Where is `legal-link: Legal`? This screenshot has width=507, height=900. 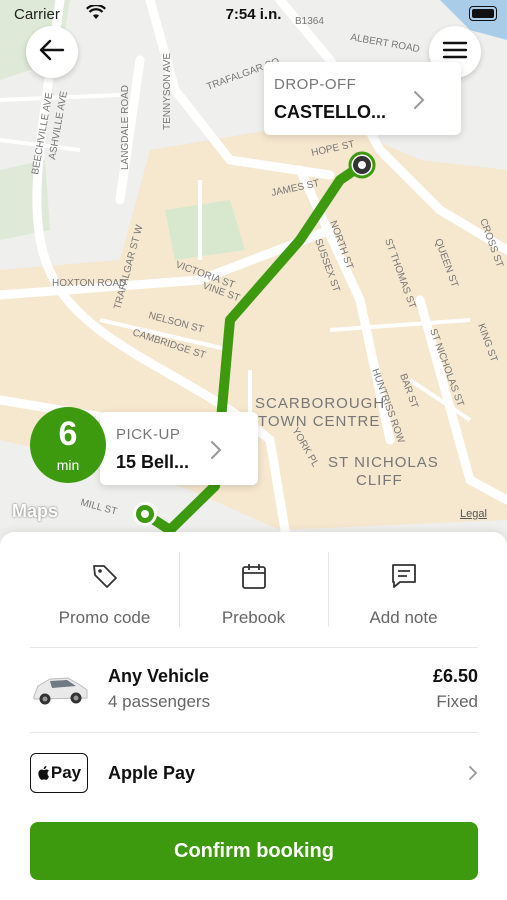 legal-link: Legal is located at coordinates (473, 514).